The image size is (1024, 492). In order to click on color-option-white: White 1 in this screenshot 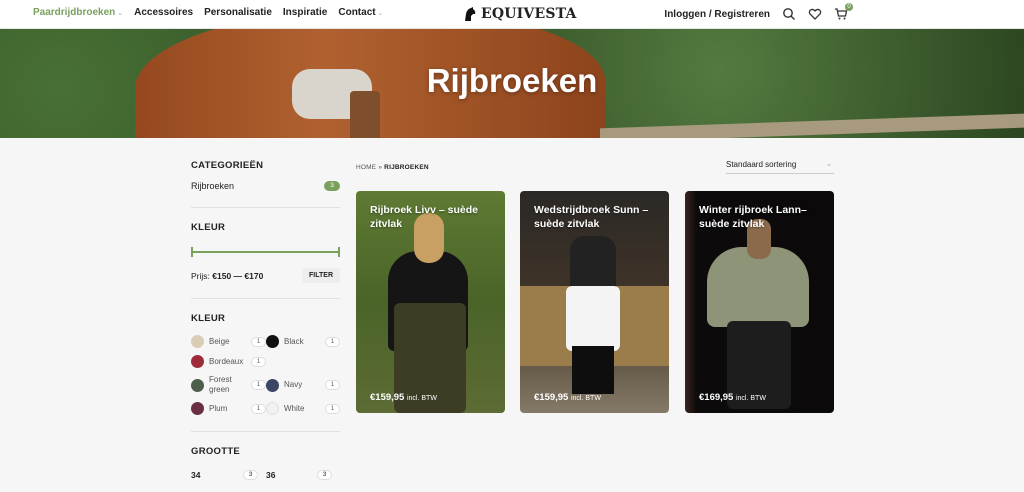, I will do `click(303, 408)`.